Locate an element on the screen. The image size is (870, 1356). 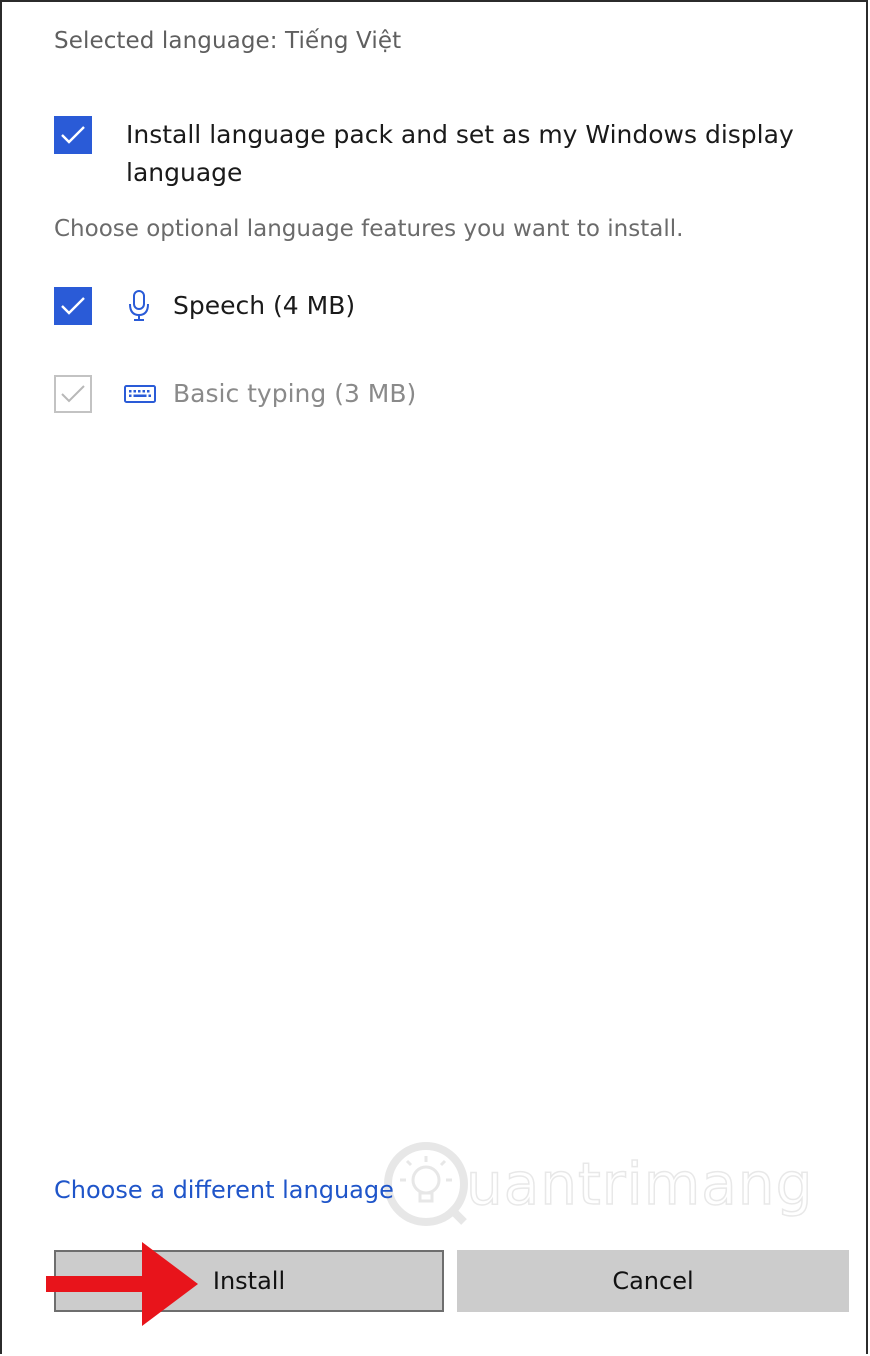
quantrimang-watermark: uantrimang is located at coordinates (596, 1184).